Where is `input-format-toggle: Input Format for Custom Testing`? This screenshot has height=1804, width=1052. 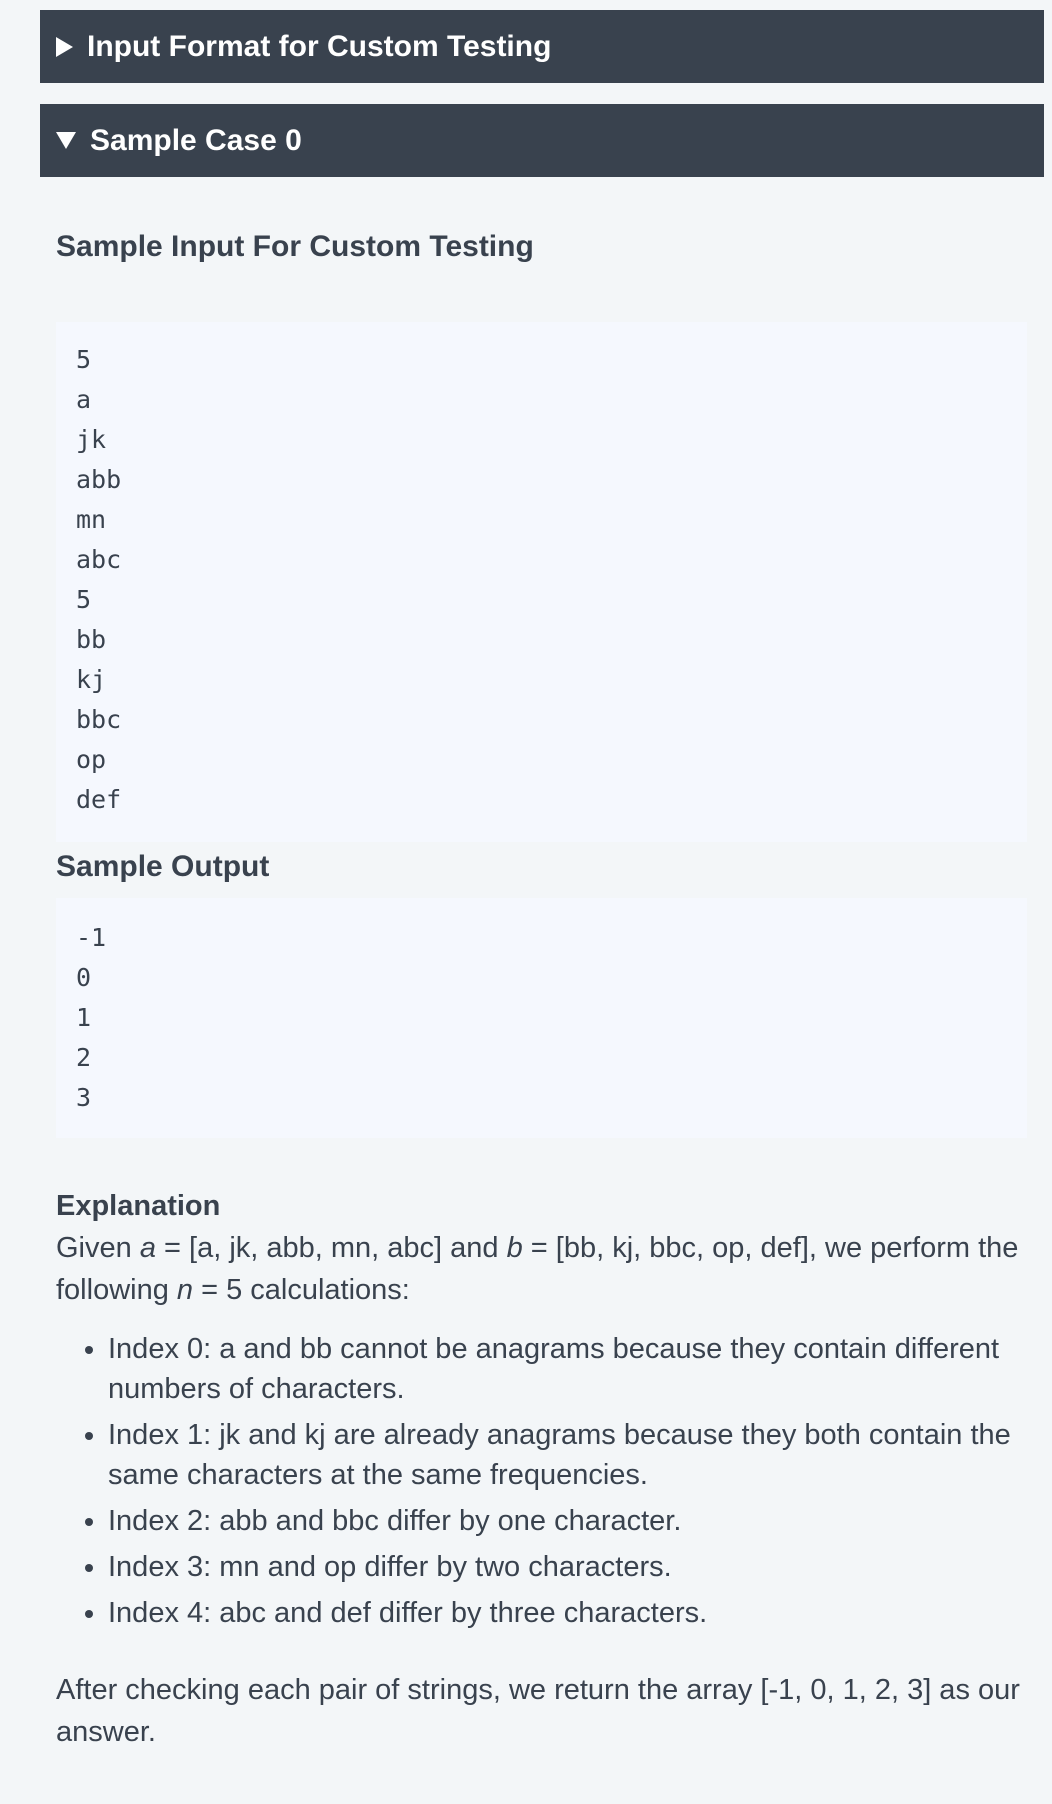
input-format-toggle: Input Format for Custom Testing is located at coordinates (542, 46).